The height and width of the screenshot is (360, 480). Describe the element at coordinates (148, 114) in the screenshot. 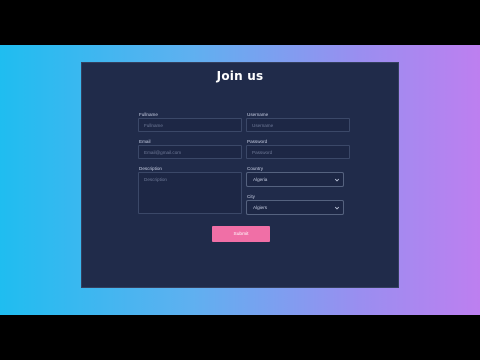

I see `fullname-label: Fullname` at that location.